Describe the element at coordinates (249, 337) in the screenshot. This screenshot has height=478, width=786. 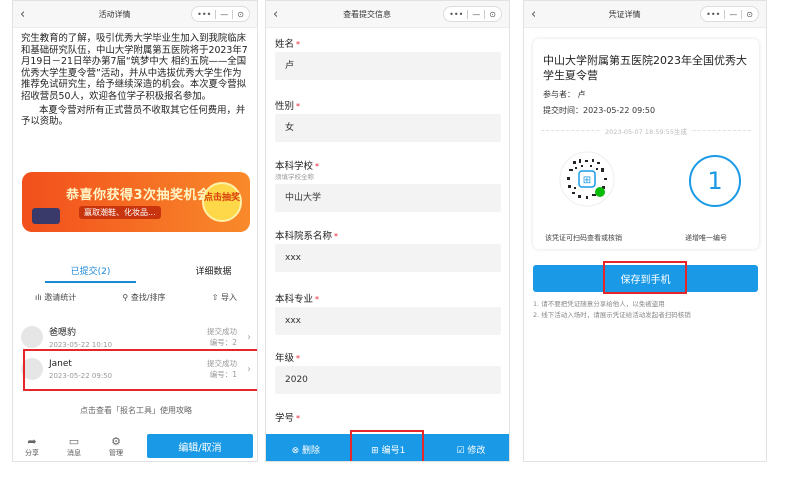
I see `chevron-right-icon: ›` at that location.